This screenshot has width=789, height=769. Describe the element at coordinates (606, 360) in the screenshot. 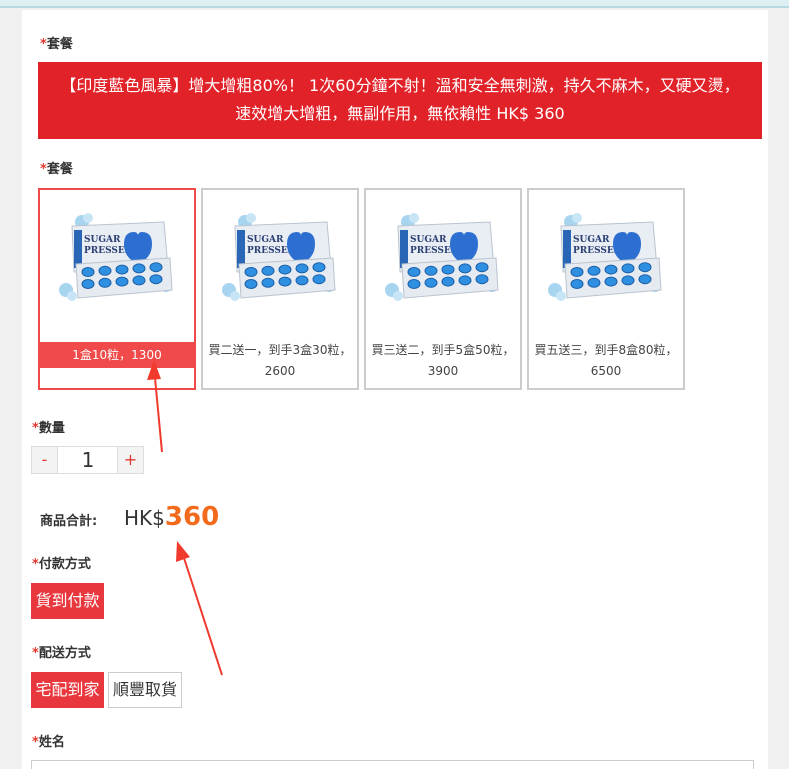

I see `package-option-caption: 買五送三，到手8盒80粒，6500` at that location.